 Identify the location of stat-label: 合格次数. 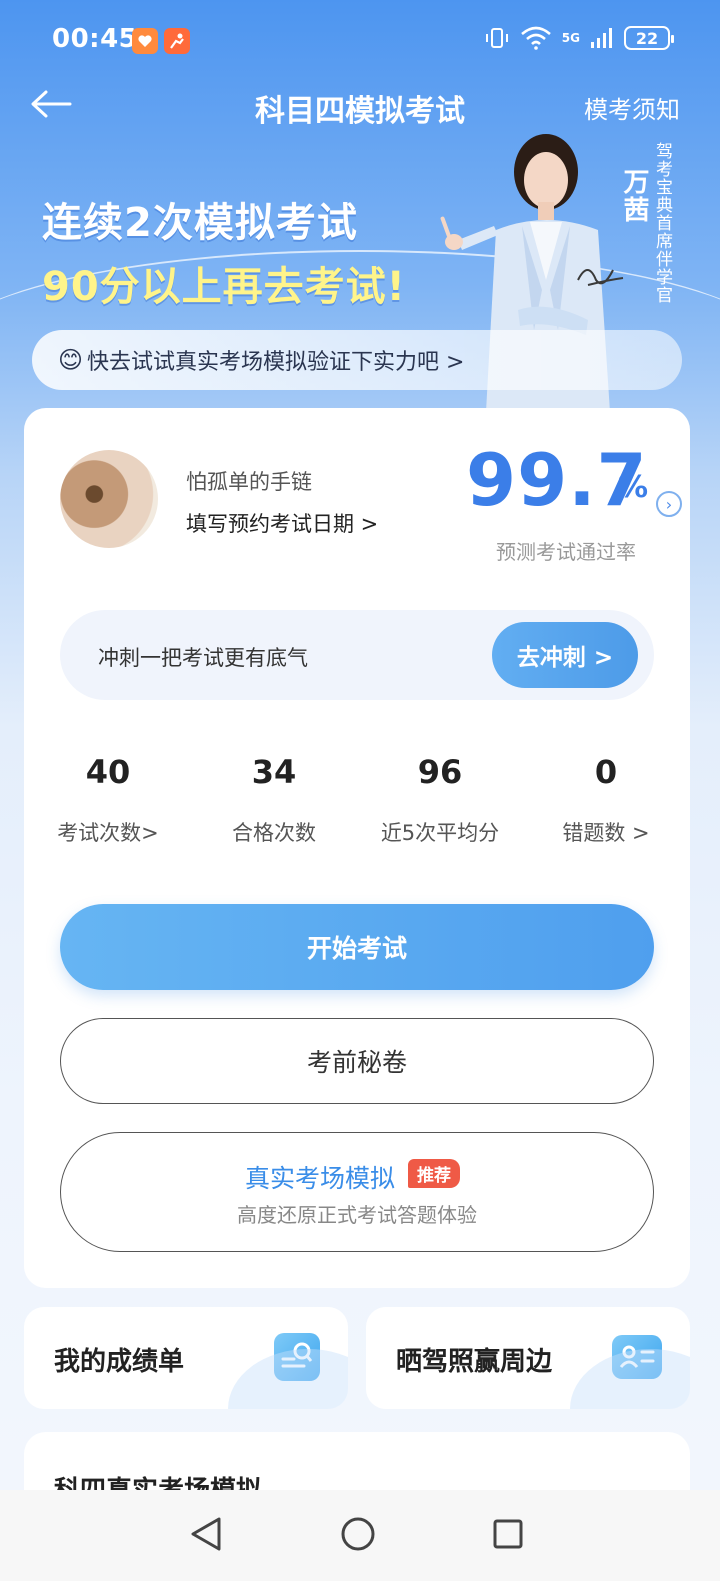
(274, 833).